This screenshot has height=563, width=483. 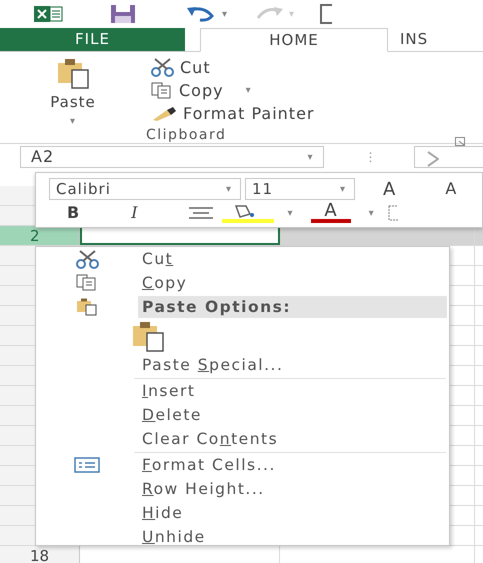 I want to click on menu-heading: Paste Options:, so click(x=292, y=307).